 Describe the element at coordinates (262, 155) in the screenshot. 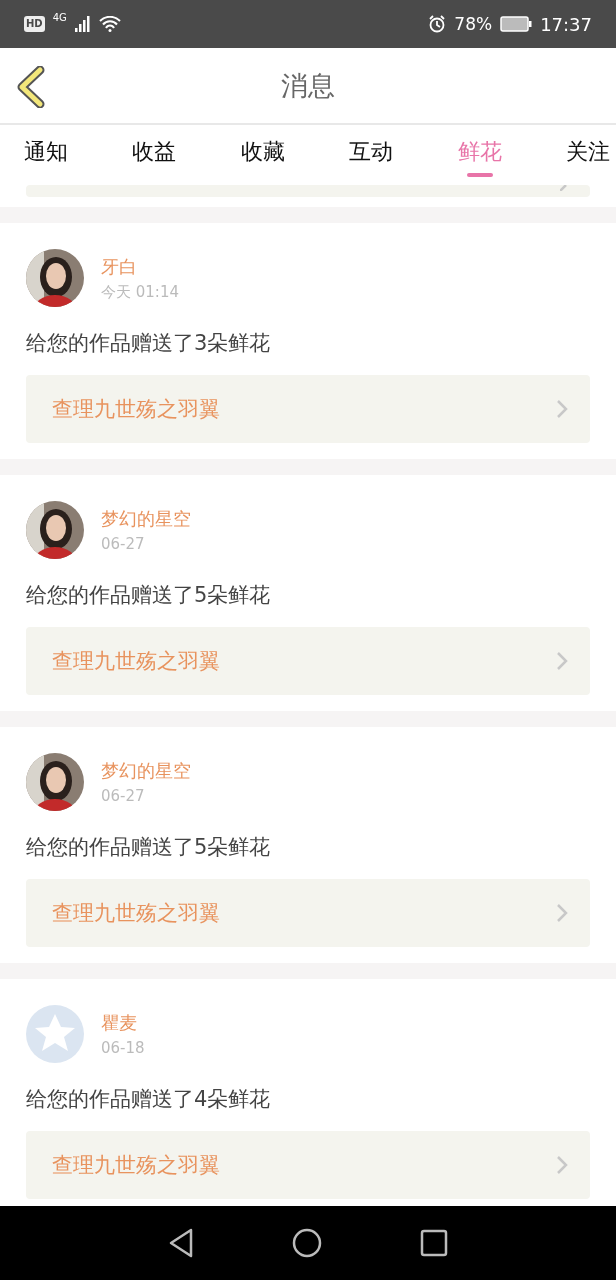

I see `tab: 收藏` at that location.